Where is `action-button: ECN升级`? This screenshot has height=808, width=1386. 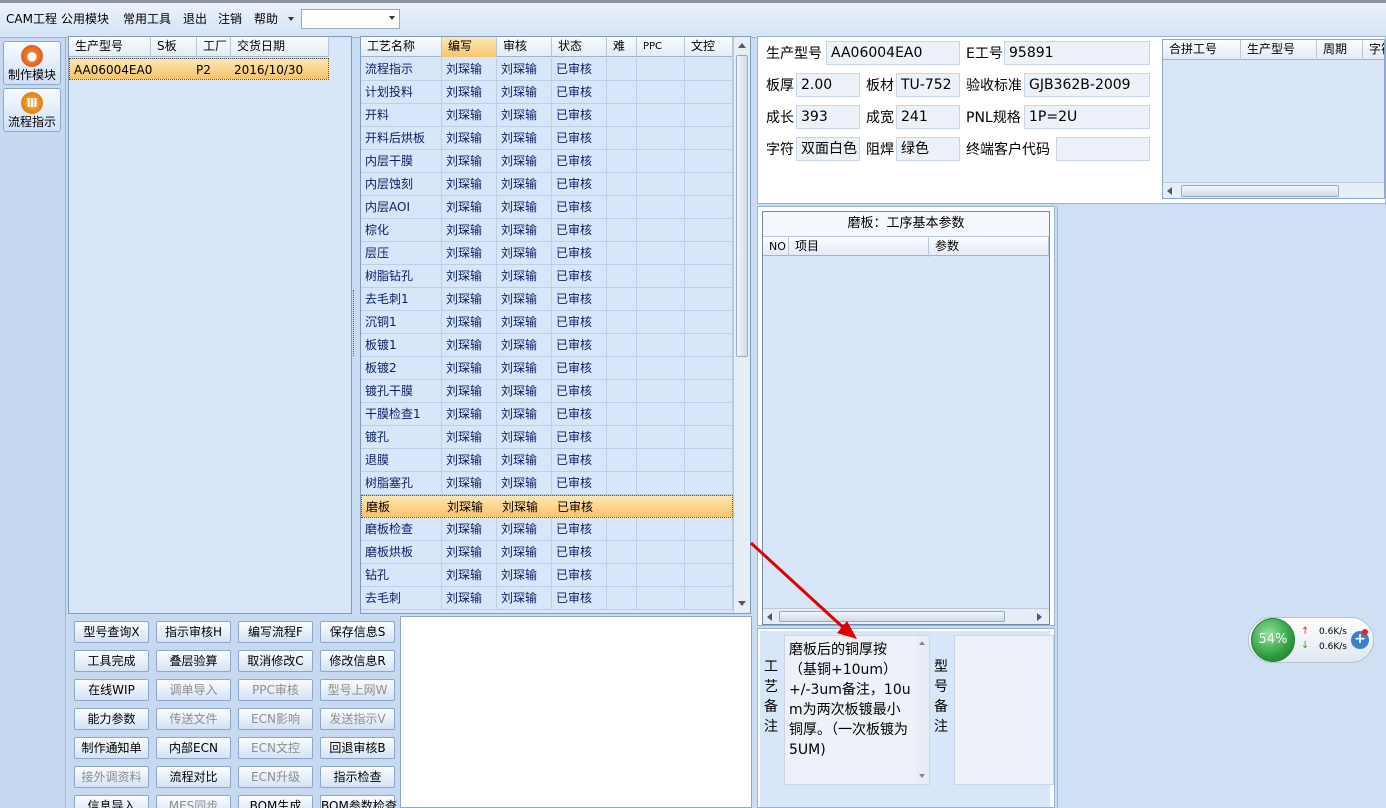 action-button: ECN升级 is located at coordinates (275, 777).